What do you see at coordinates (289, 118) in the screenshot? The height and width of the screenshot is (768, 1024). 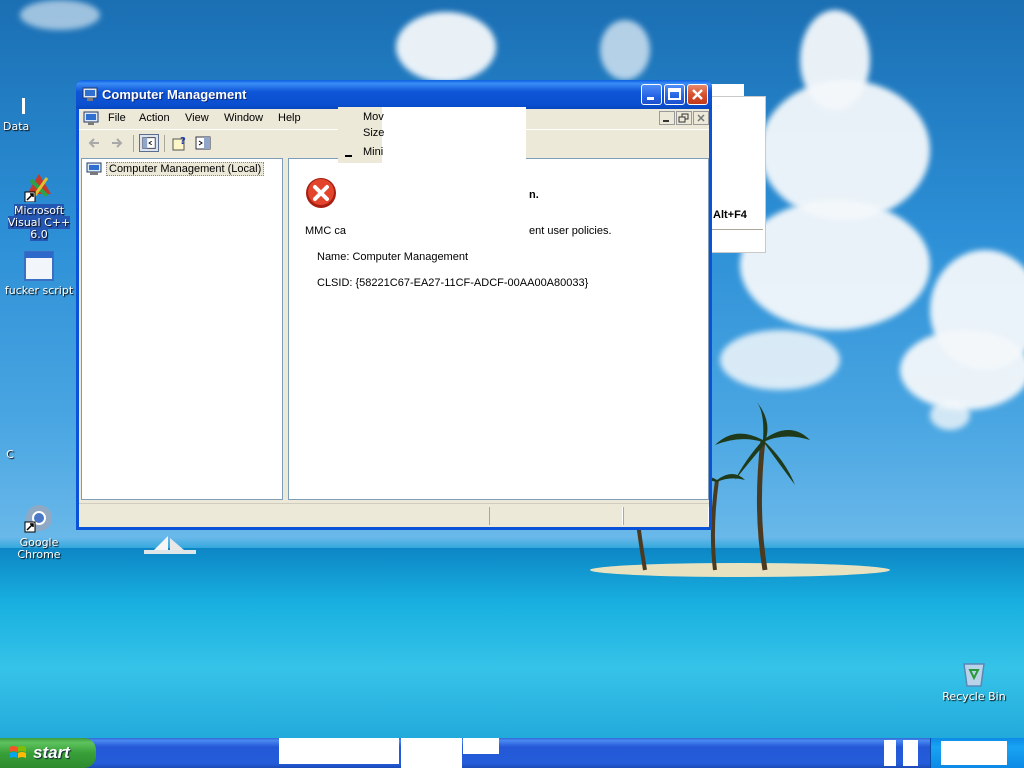 I see `menu-help: Help` at bounding box center [289, 118].